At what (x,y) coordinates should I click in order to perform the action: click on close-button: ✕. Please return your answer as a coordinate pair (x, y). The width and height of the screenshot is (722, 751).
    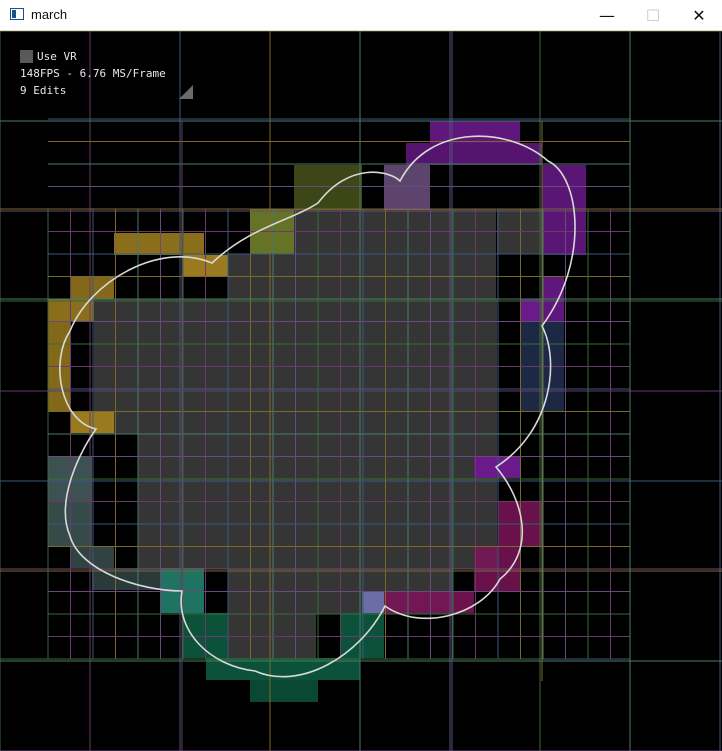
    Looking at the image, I should click on (699, 15).